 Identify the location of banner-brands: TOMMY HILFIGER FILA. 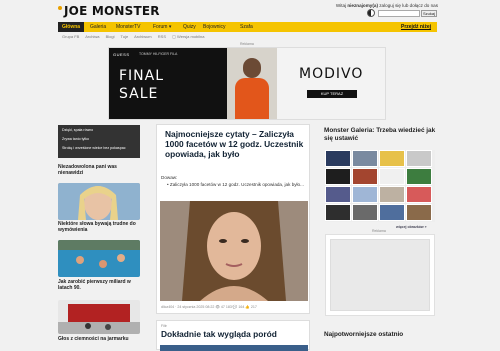
(158, 54).